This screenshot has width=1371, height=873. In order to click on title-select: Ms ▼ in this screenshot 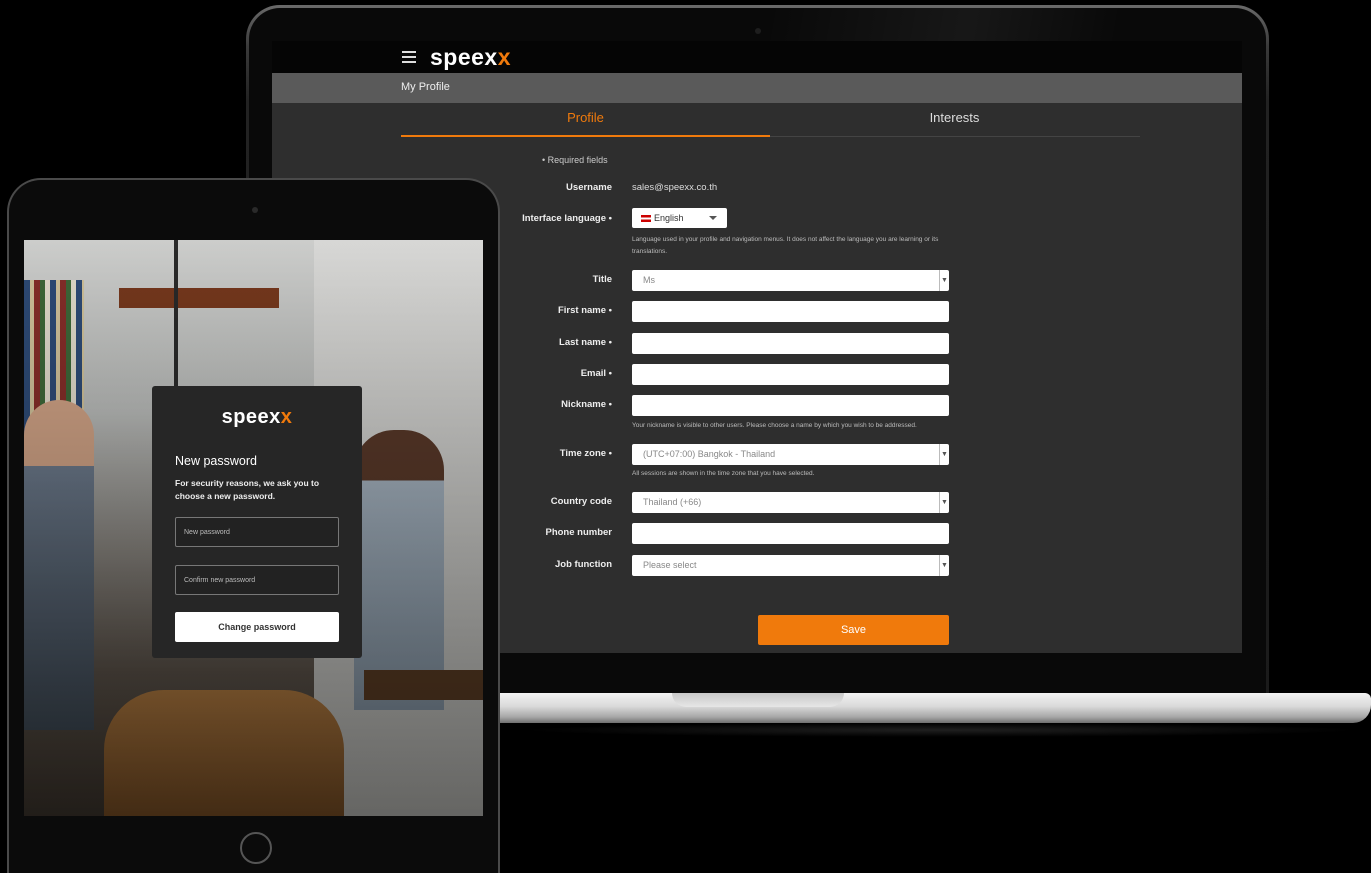, I will do `click(790, 280)`.